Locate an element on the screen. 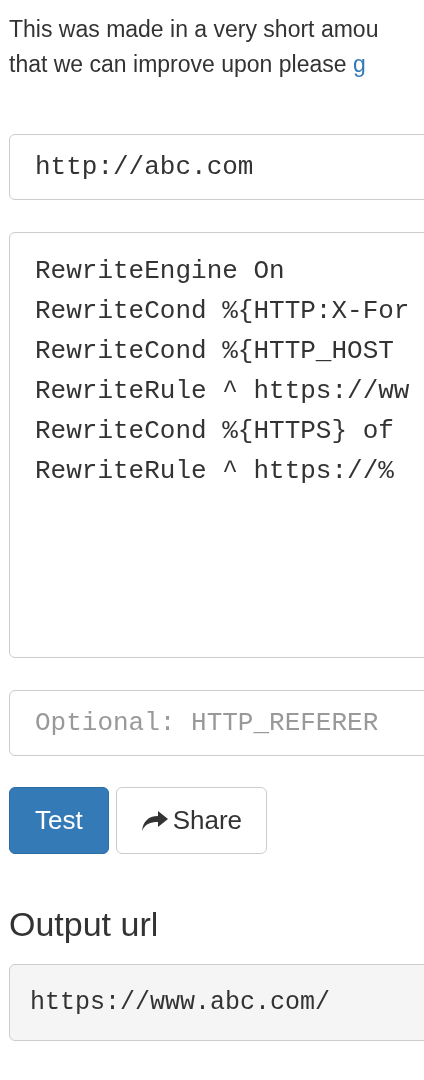 The height and width of the screenshot is (1080, 424). url-field: http://abc.com is located at coordinates (216, 167).